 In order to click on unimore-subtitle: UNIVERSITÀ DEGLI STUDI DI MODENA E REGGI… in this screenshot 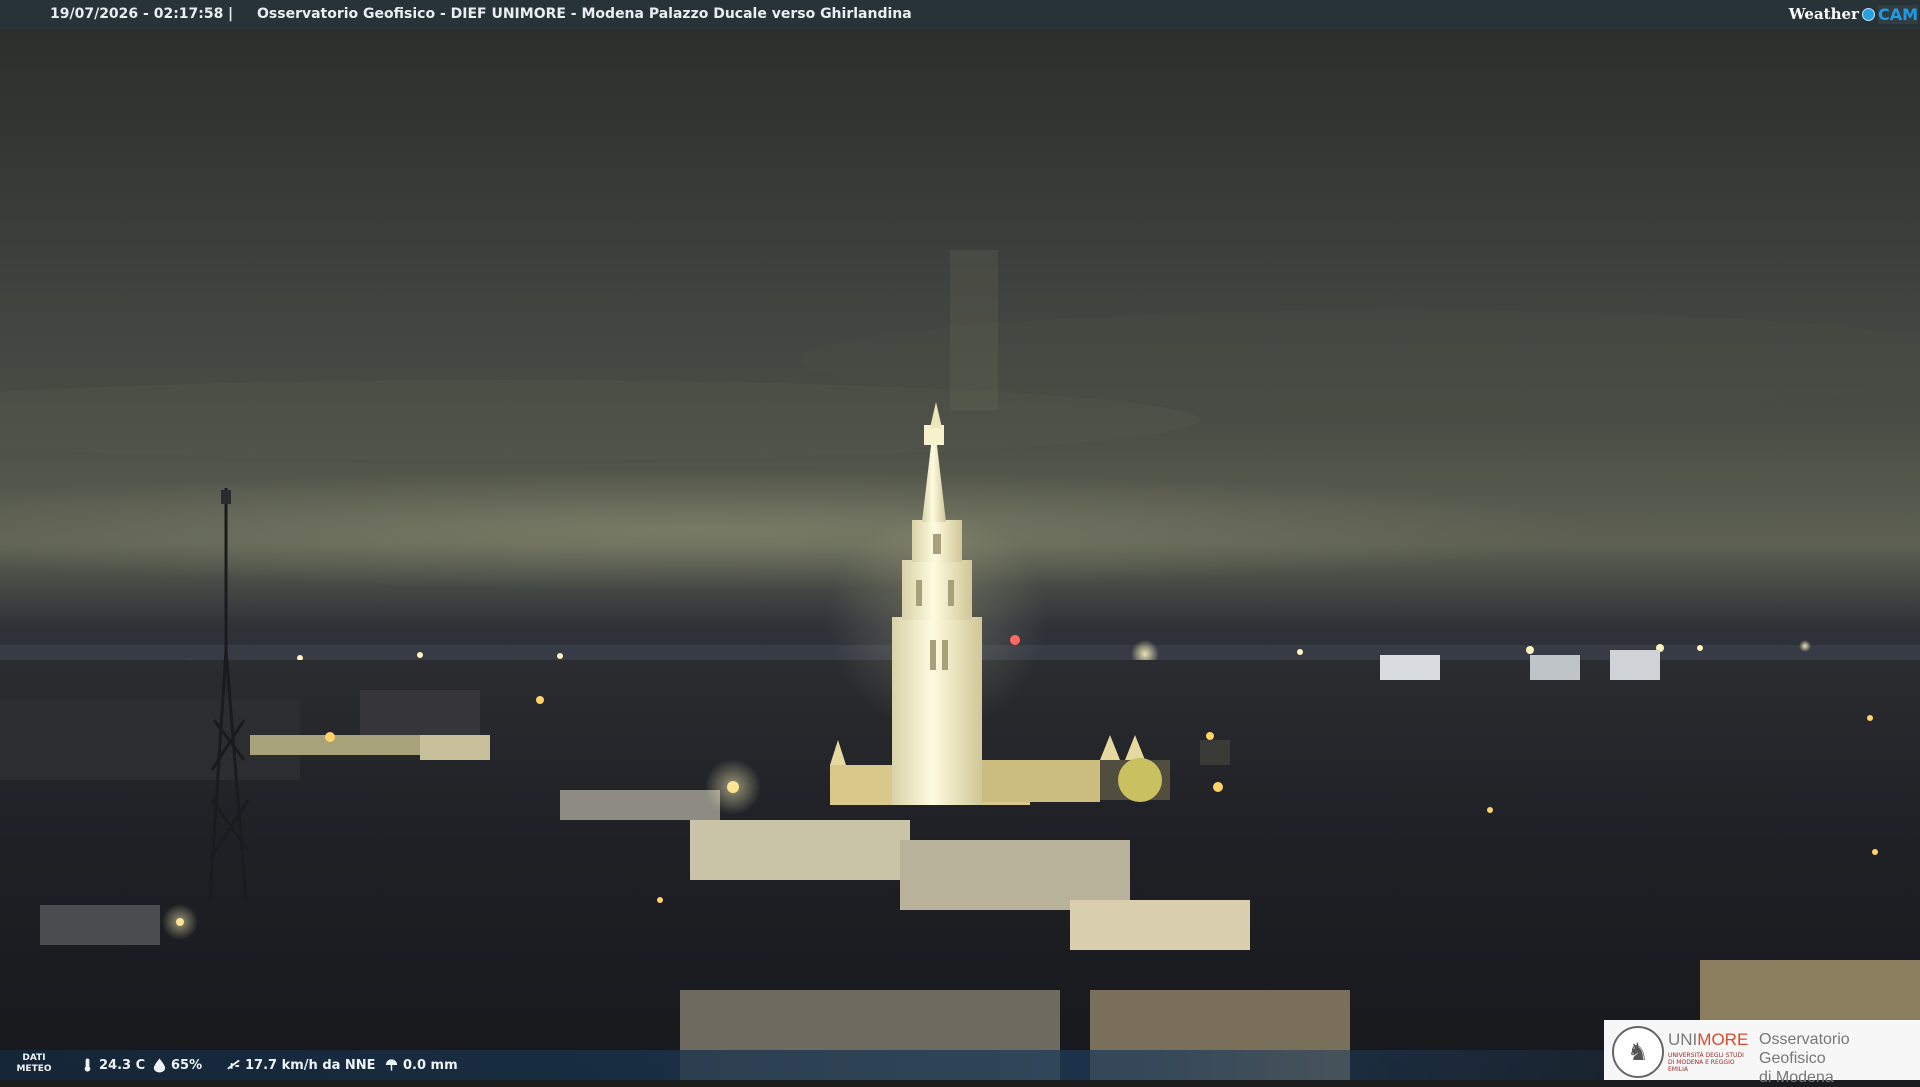, I will do `click(1706, 1062)`.